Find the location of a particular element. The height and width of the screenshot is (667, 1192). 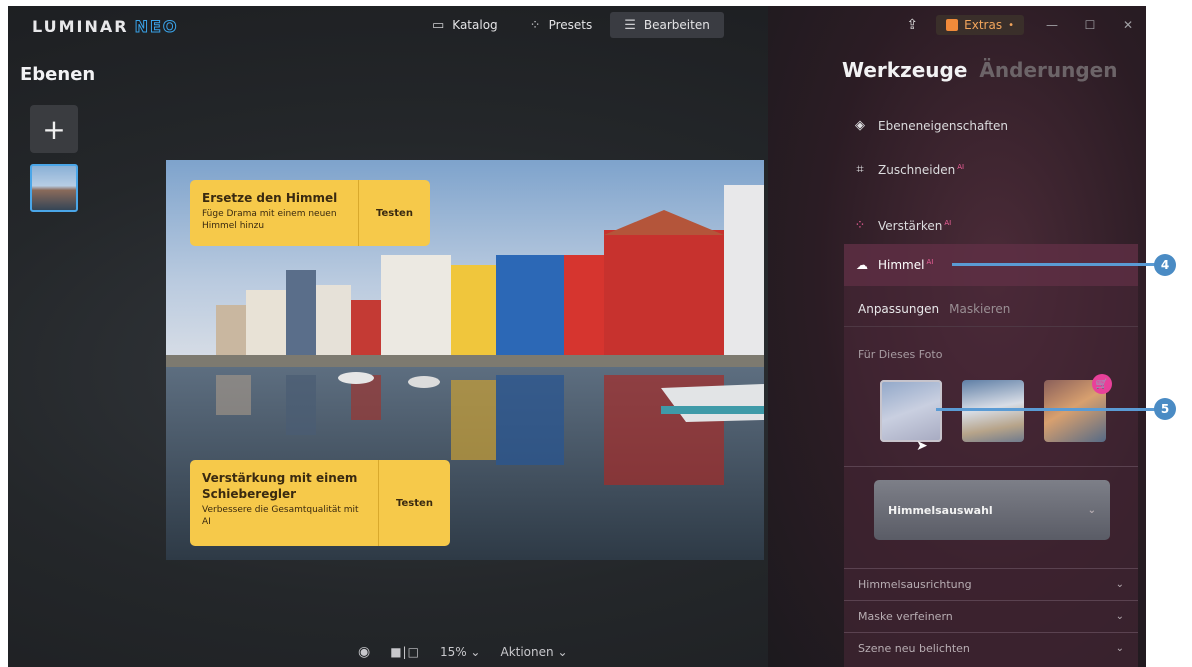

subtab-adjustments: Anpassungen is located at coordinates (898, 309).